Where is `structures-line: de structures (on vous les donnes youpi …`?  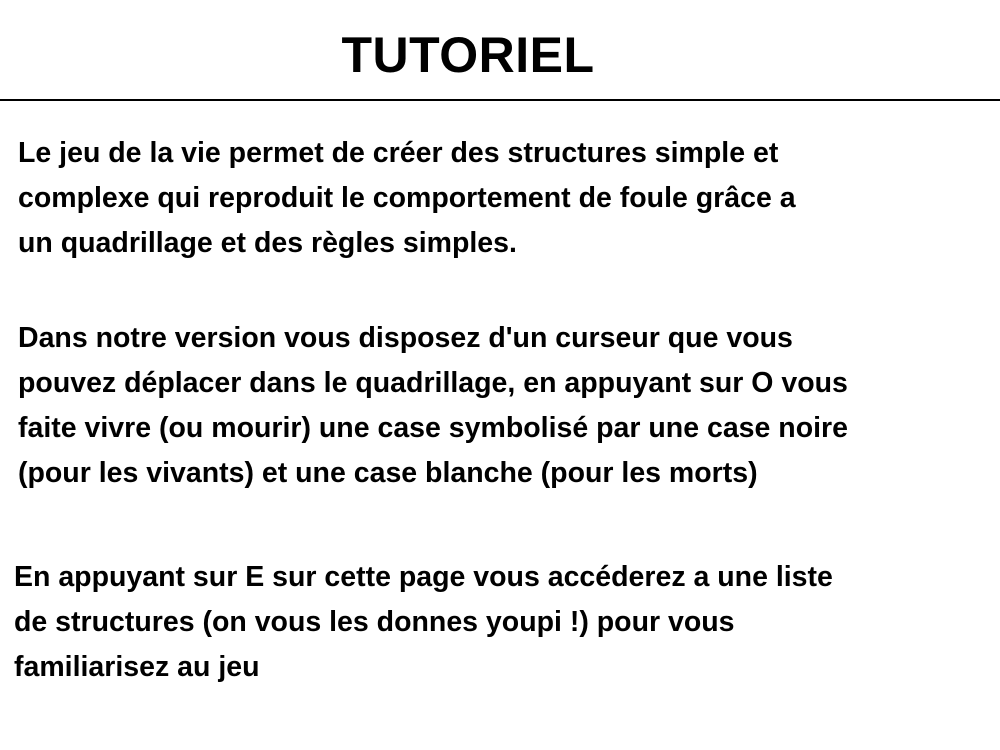 structures-line: de structures (on vous les donnes youpi … is located at coordinates (374, 622).